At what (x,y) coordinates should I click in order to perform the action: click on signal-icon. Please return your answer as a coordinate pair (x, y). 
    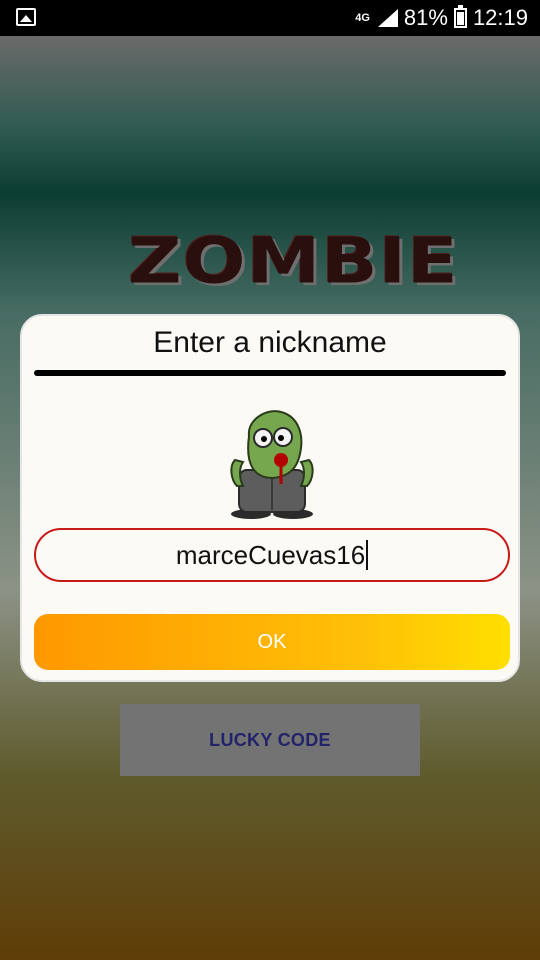
    Looking at the image, I should click on (387, 18).